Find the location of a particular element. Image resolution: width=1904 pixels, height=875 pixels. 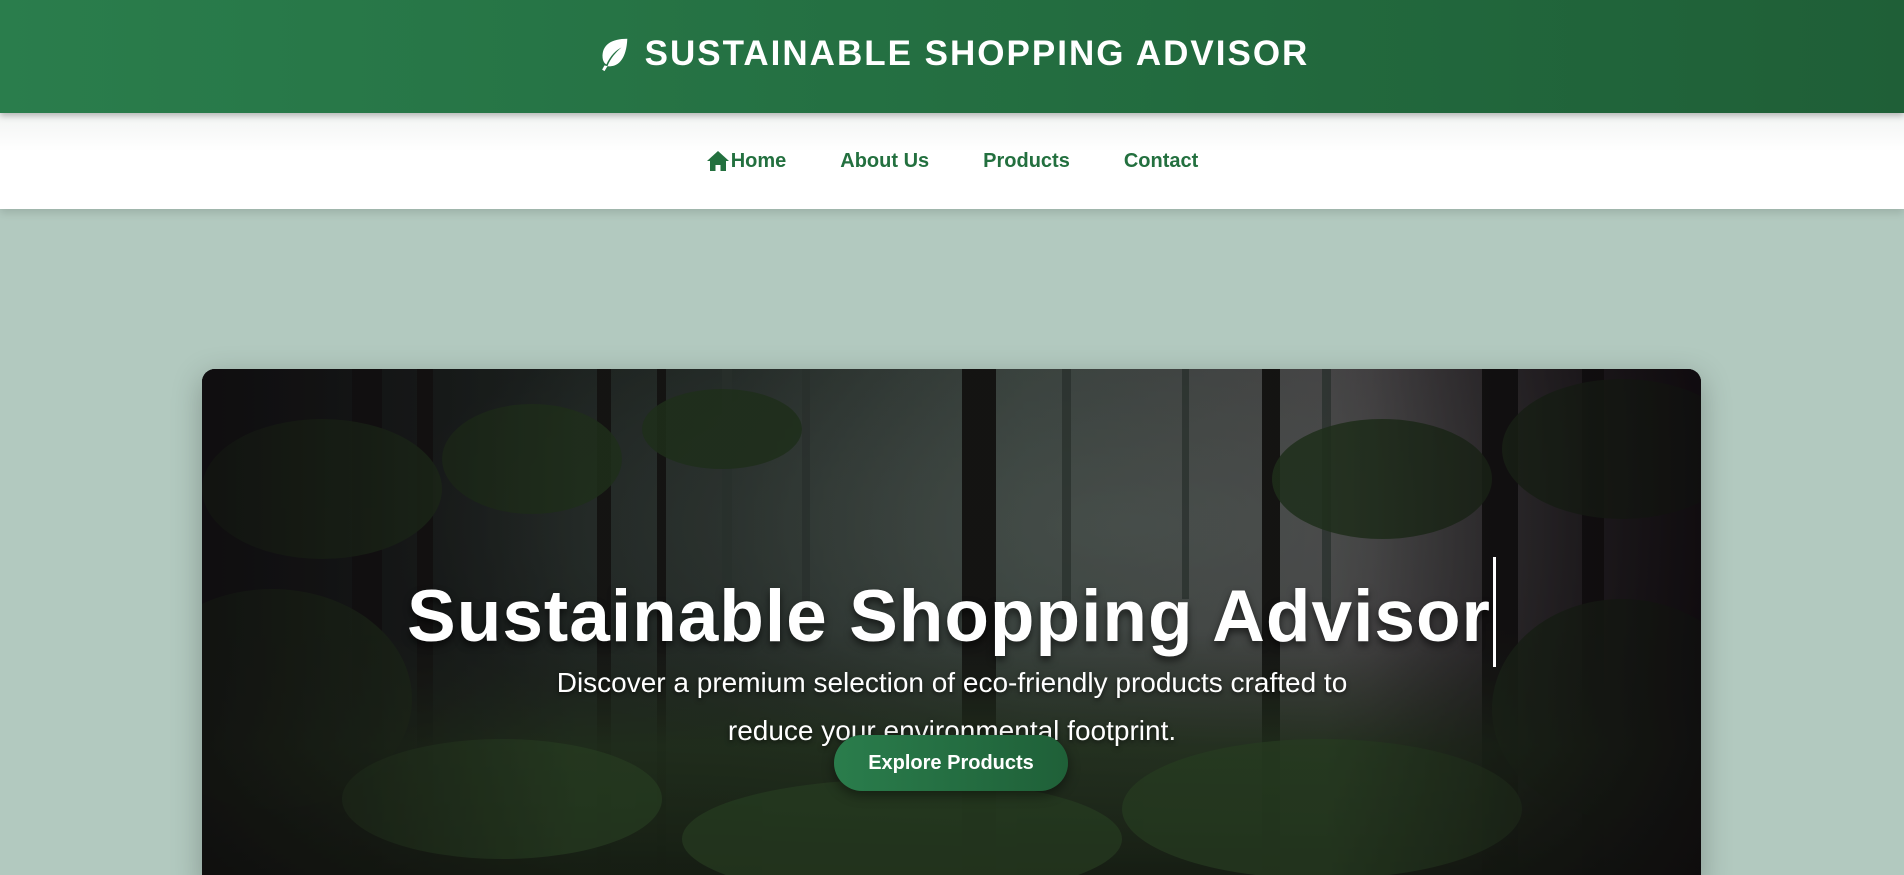

nav-item-home: Home is located at coordinates (746, 161).